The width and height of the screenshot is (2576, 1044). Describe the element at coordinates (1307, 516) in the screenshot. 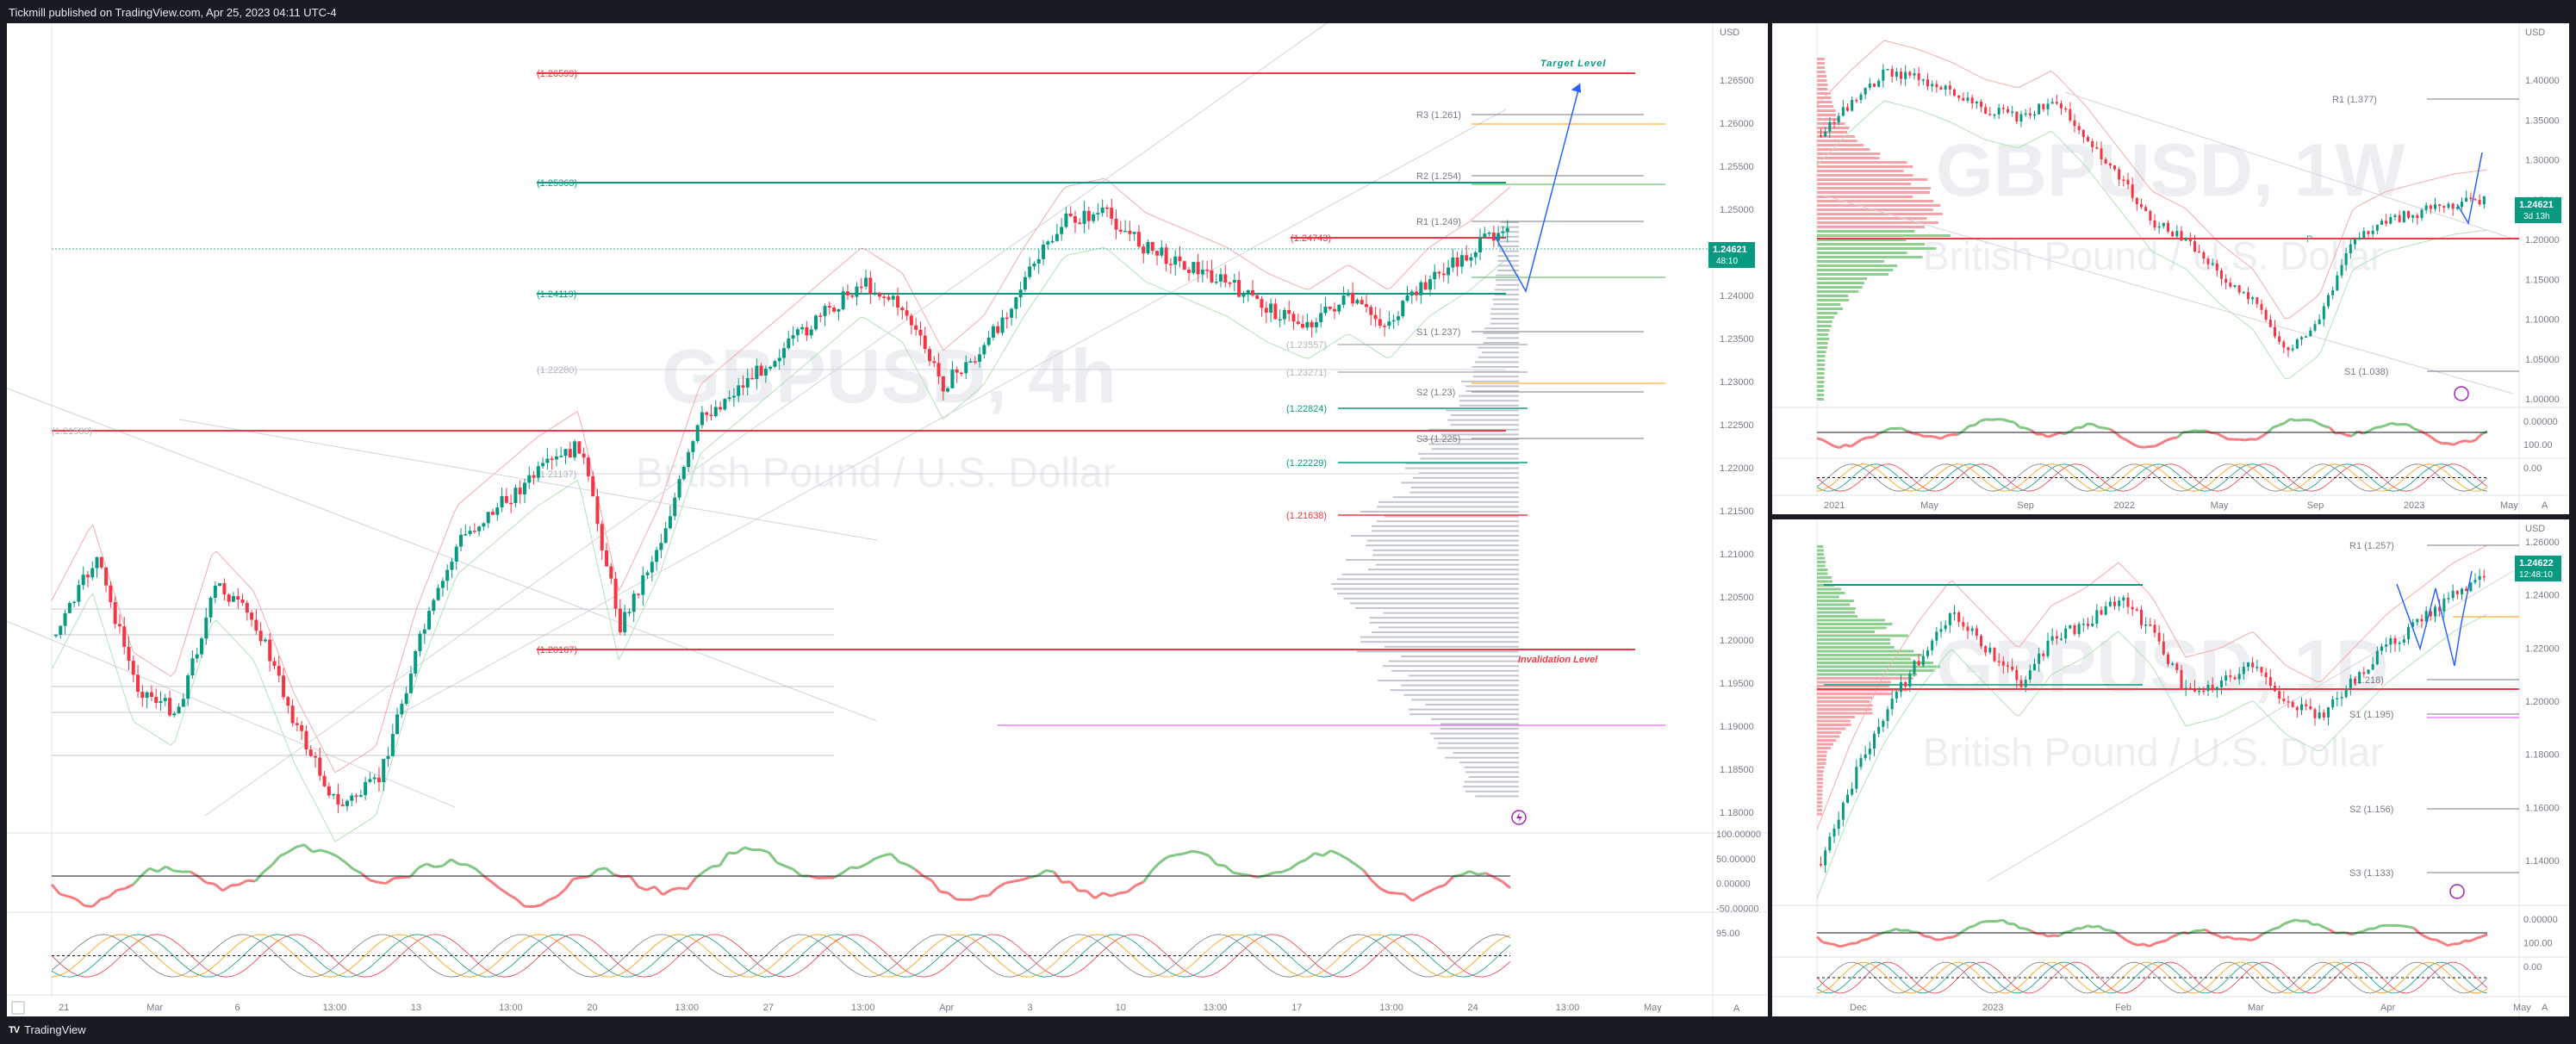

I see `main-fib-label: (1.21638)` at that location.